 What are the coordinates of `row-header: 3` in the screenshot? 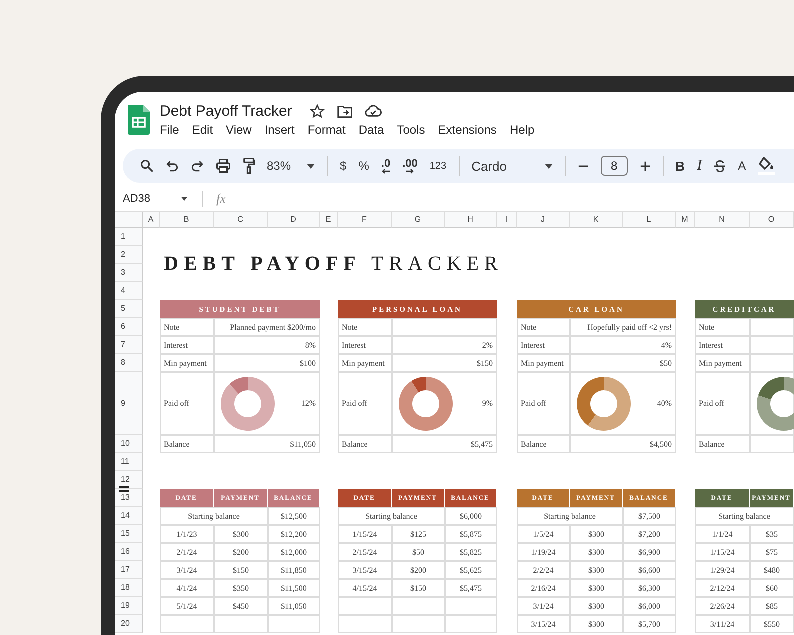 It's located at (129, 273).